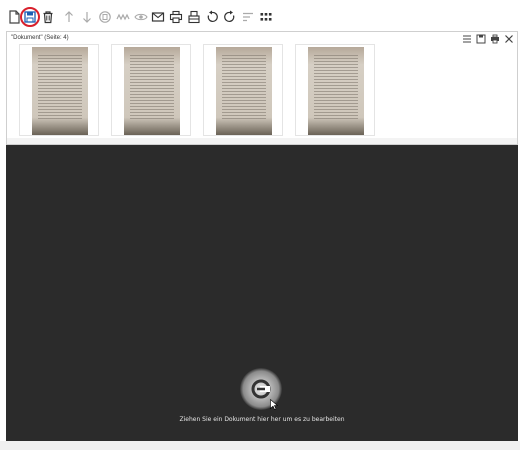 The height and width of the screenshot is (450, 520). Describe the element at coordinates (274, 406) in the screenshot. I see `mouse-cursor-icon` at that location.